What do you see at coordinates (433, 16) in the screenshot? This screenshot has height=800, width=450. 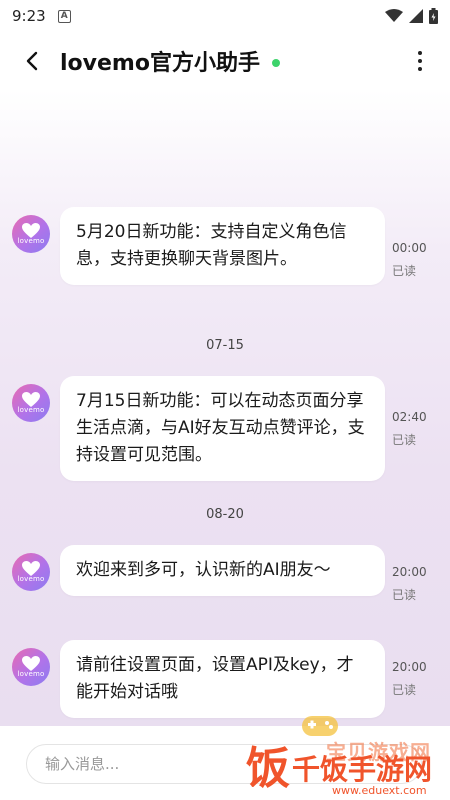 I see `battery-icon` at bounding box center [433, 16].